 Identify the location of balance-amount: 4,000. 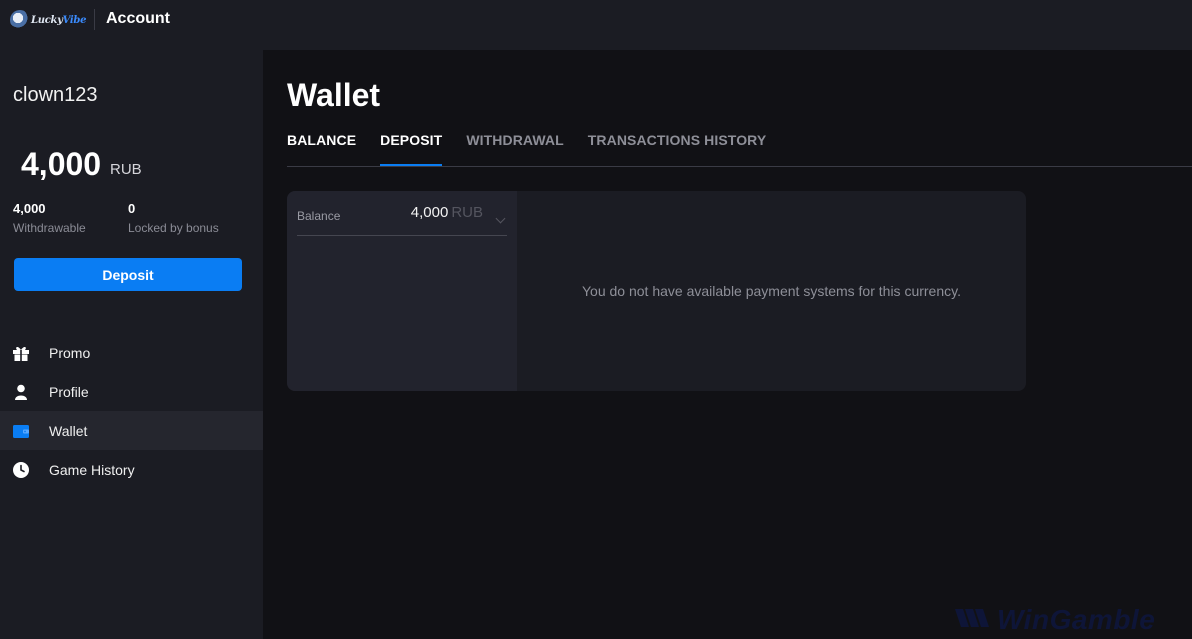
(61, 164).